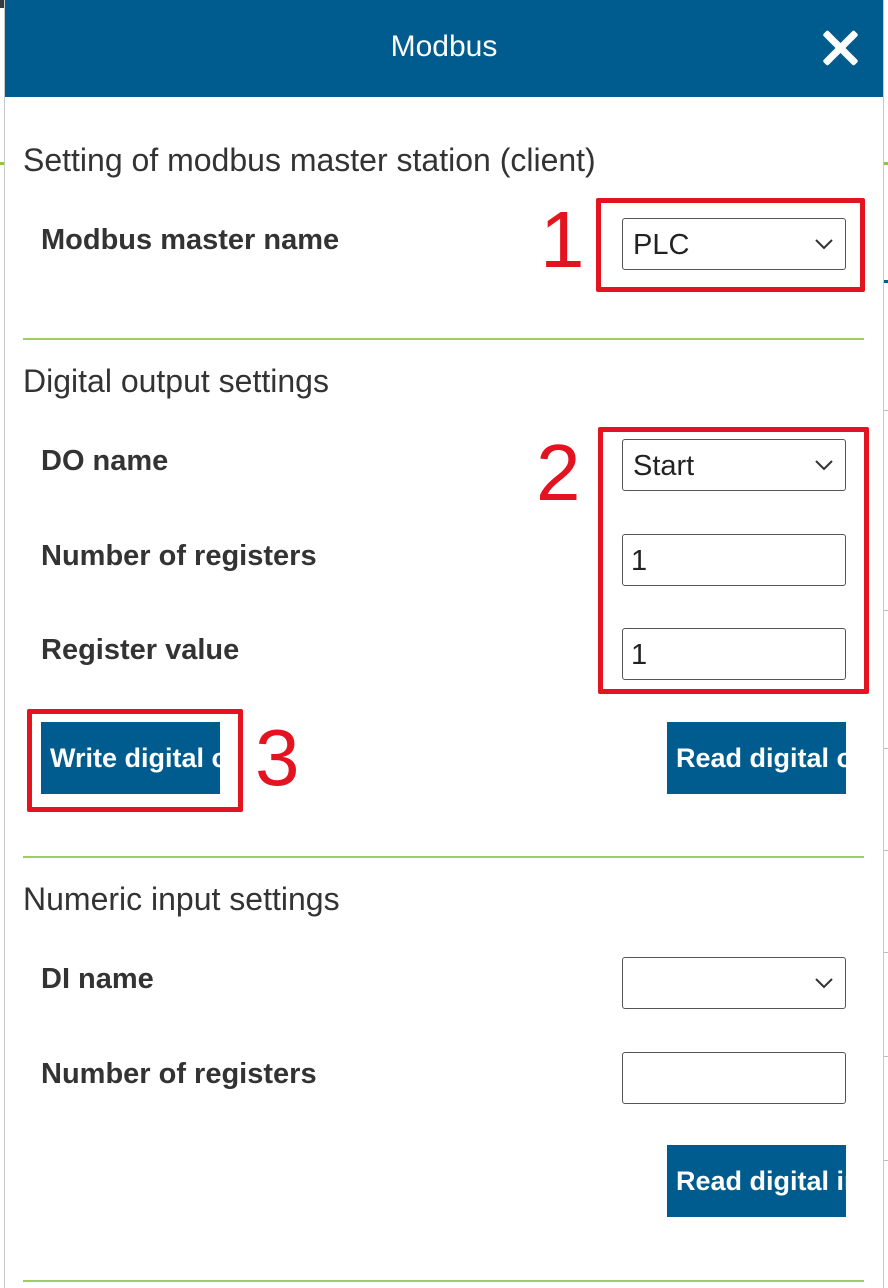  I want to click on di-name-label: DI name, so click(97, 979).